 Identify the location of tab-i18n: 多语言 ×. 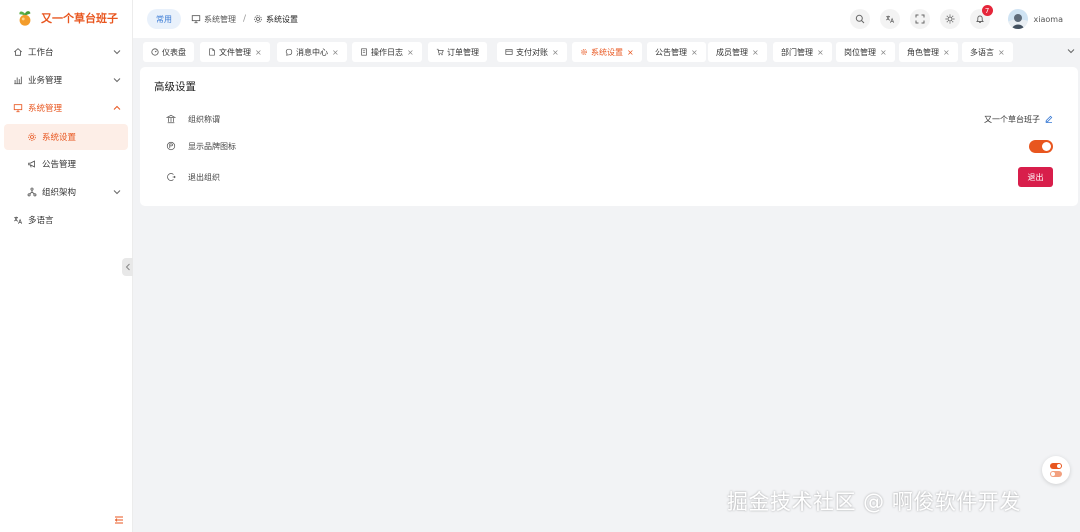
(987, 52).